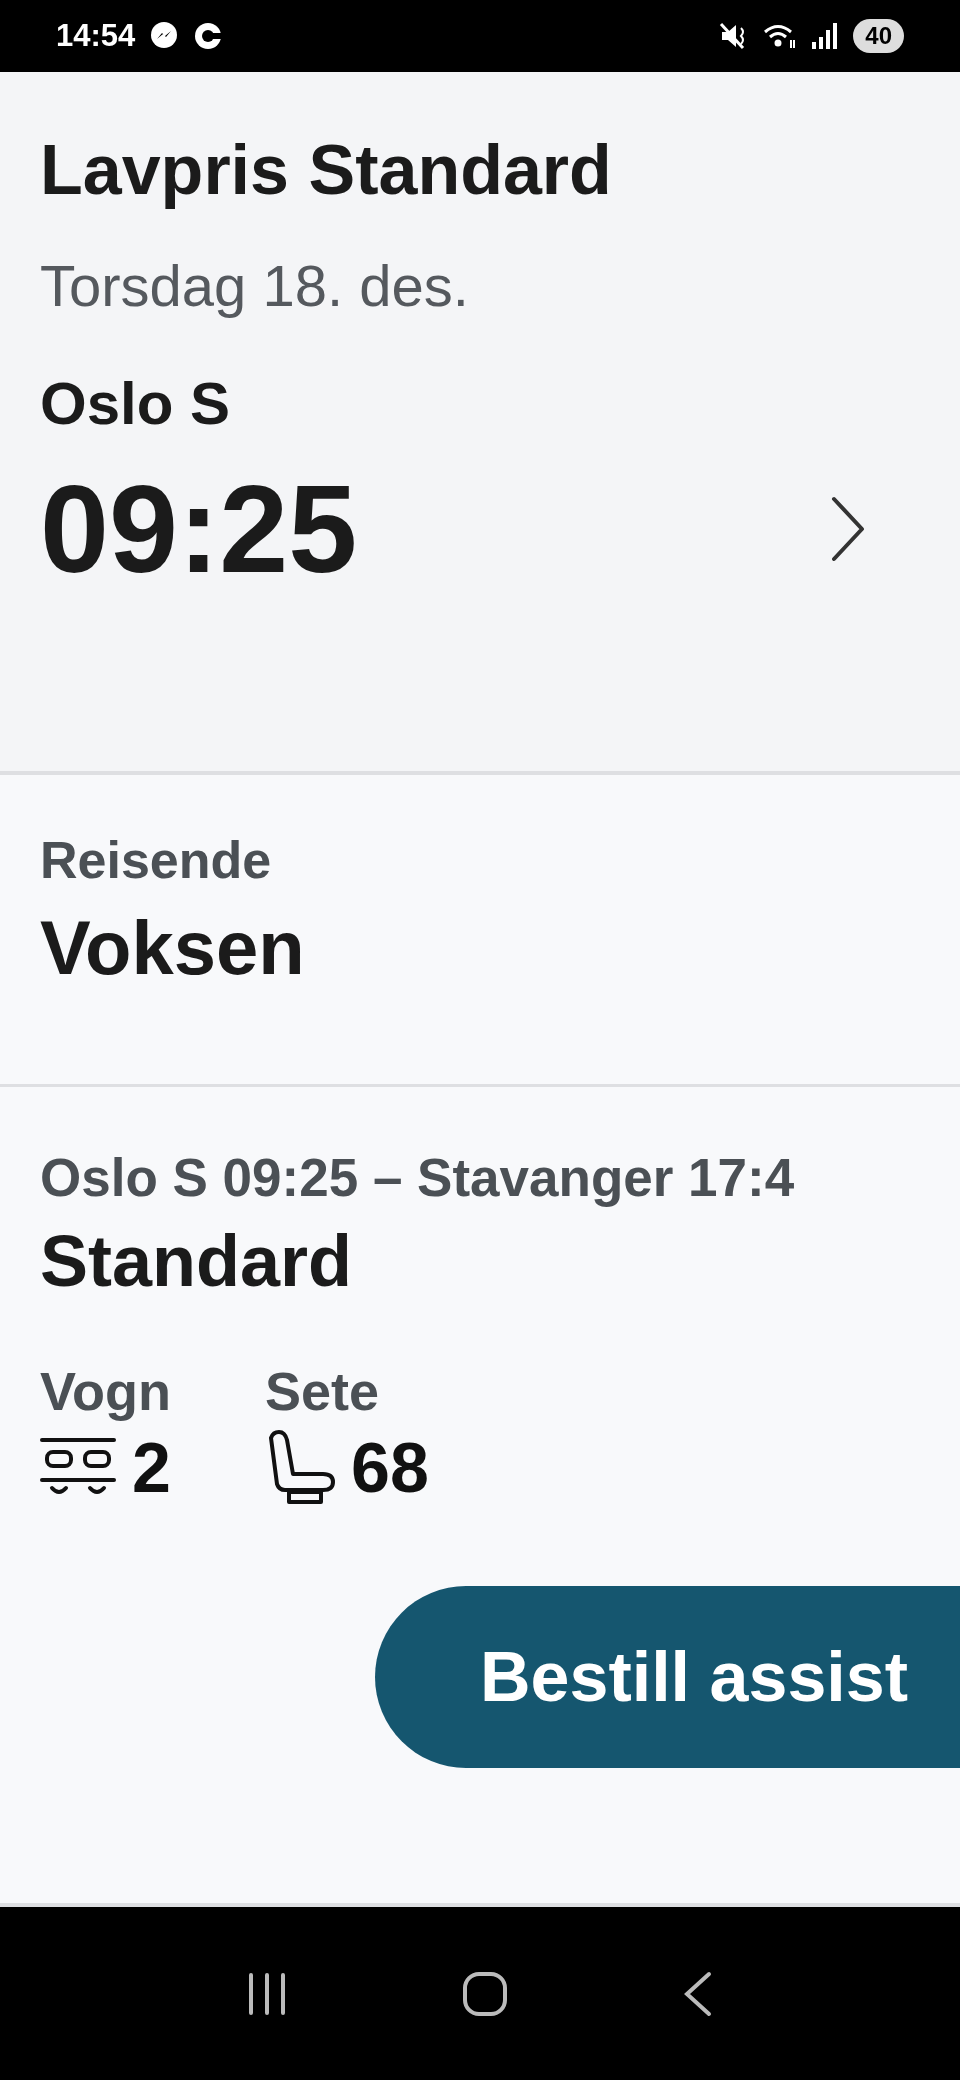 This screenshot has width=960, height=2080. Describe the element at coordinates (389, 1468) in the screenshot. I see `detail-value: 68` at that location.